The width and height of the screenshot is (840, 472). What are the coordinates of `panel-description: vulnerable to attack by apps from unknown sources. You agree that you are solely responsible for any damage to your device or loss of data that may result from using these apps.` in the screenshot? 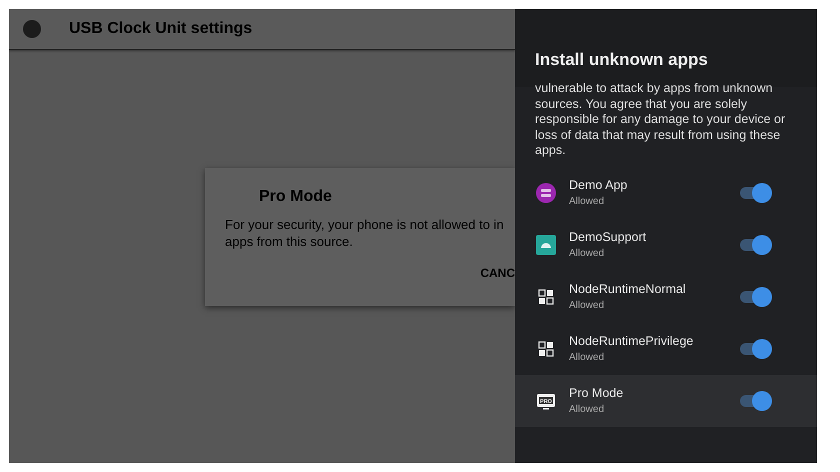 It's located at (660, 119).